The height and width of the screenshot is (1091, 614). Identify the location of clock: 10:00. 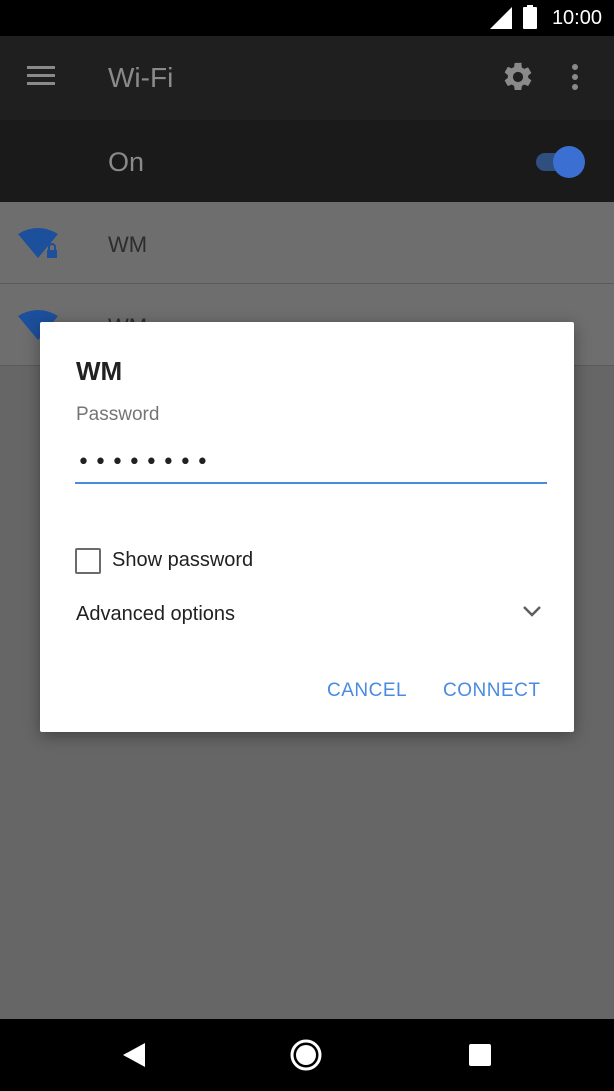
(576, 18).